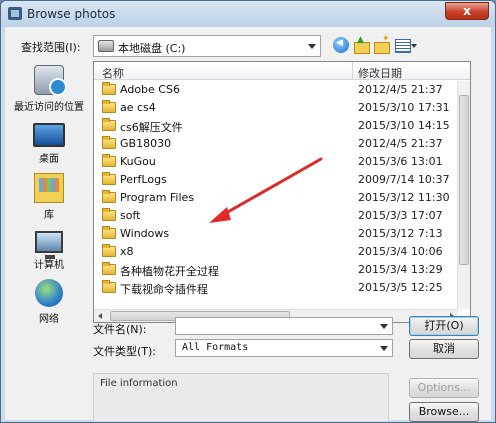  I want to click on back-icon, so click(341, 45).